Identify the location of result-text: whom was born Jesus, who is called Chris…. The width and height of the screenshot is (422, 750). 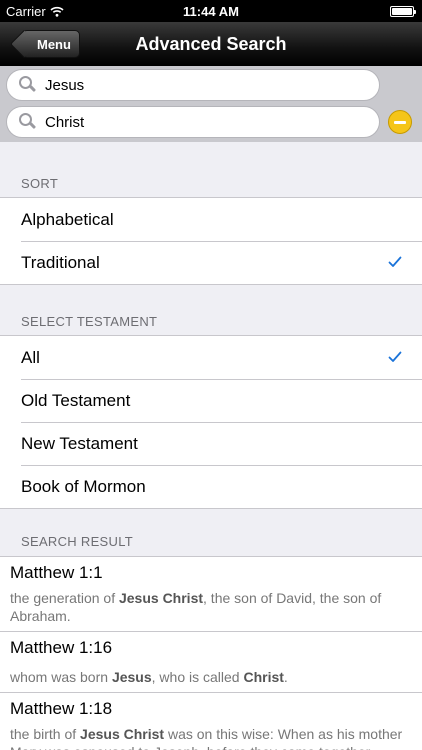
(211, 677).